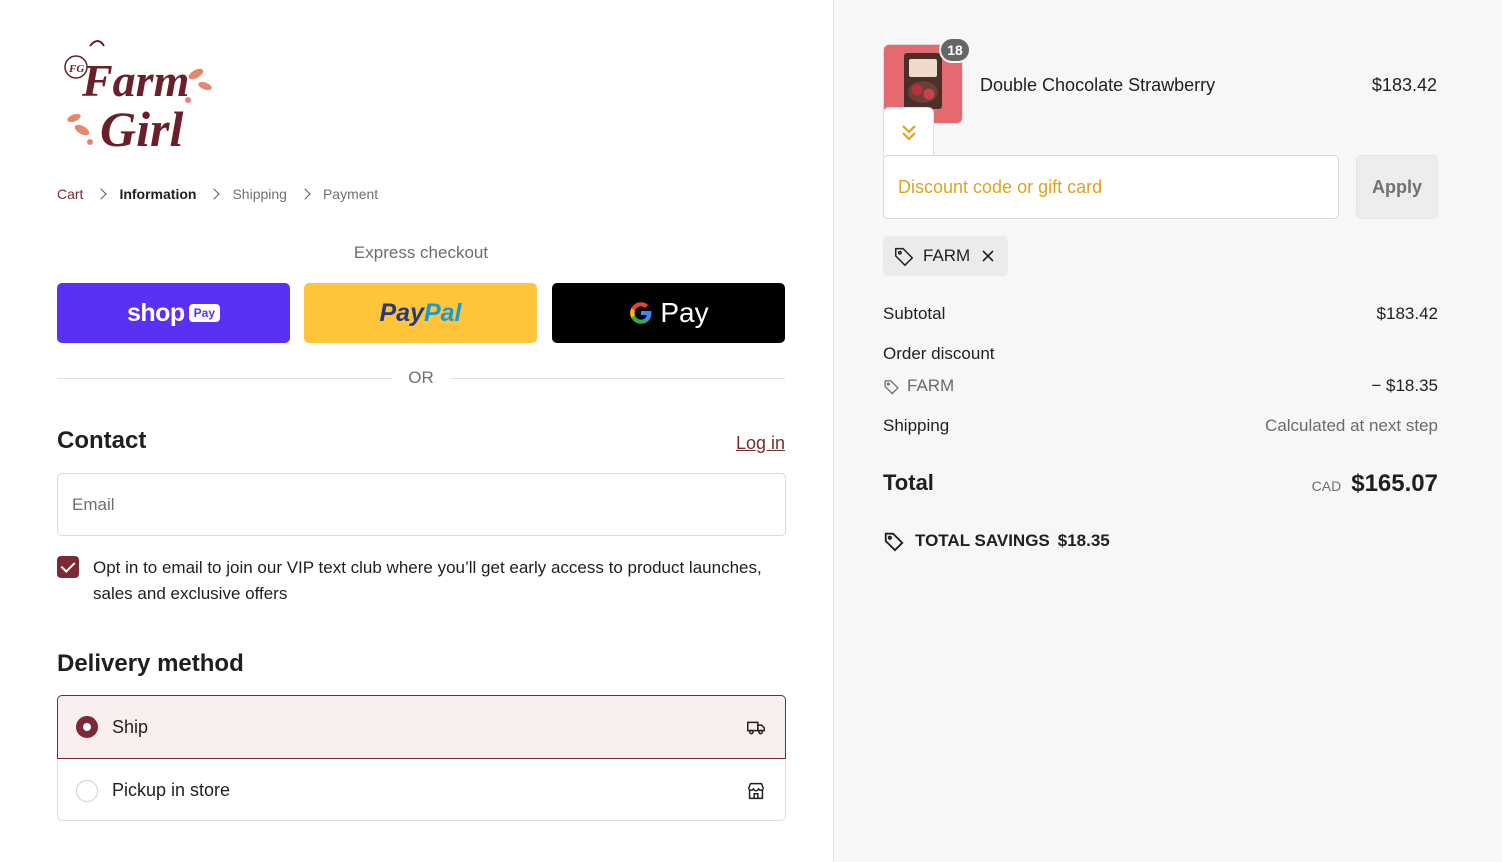 The height and width of the screenshot is (862, 1502). What do you see at coordinates (1404, 385) in the screenshot?
I see `discount-amount: − $18.35` at bounding box center [1404, 385].